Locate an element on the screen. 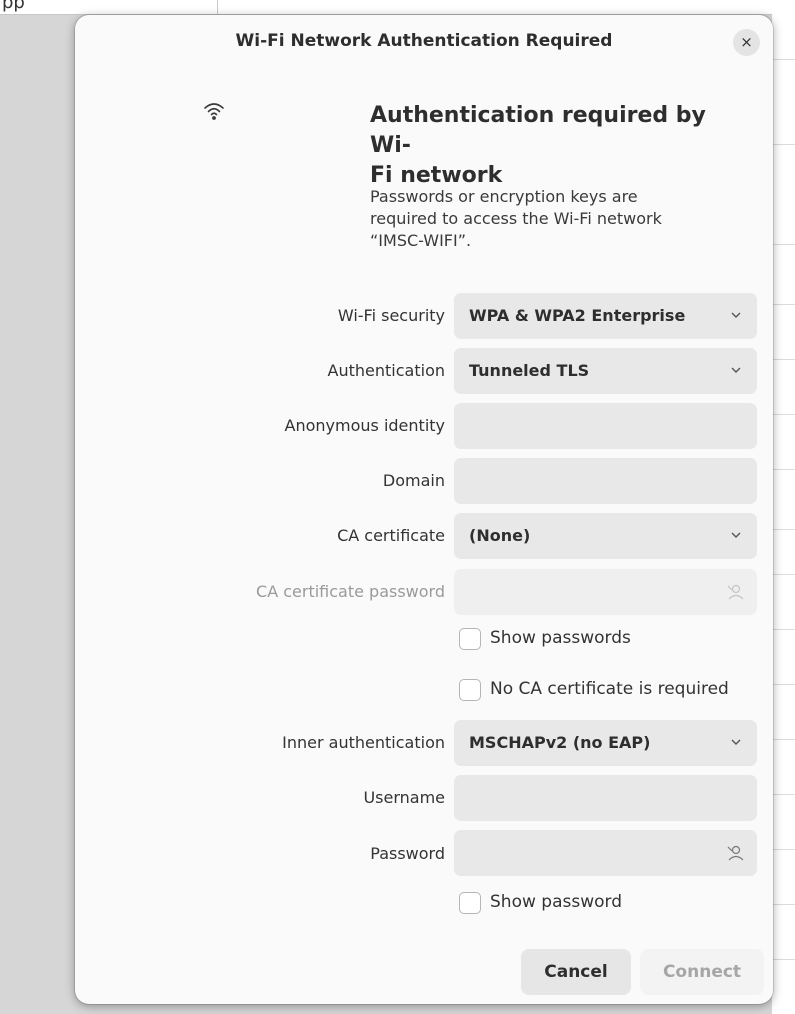 This screenshot has width=795, height=1014. cancel-button: Cancel is located at coordinates (576, 972).